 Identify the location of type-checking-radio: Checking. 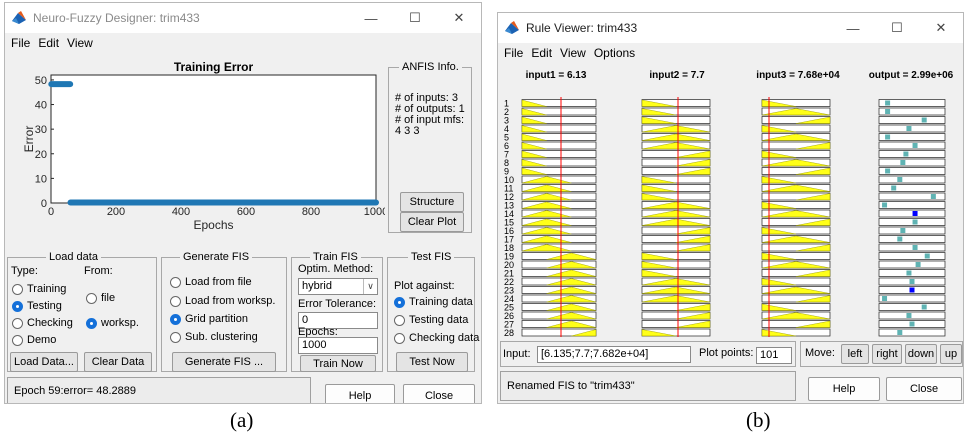
(42, 323).